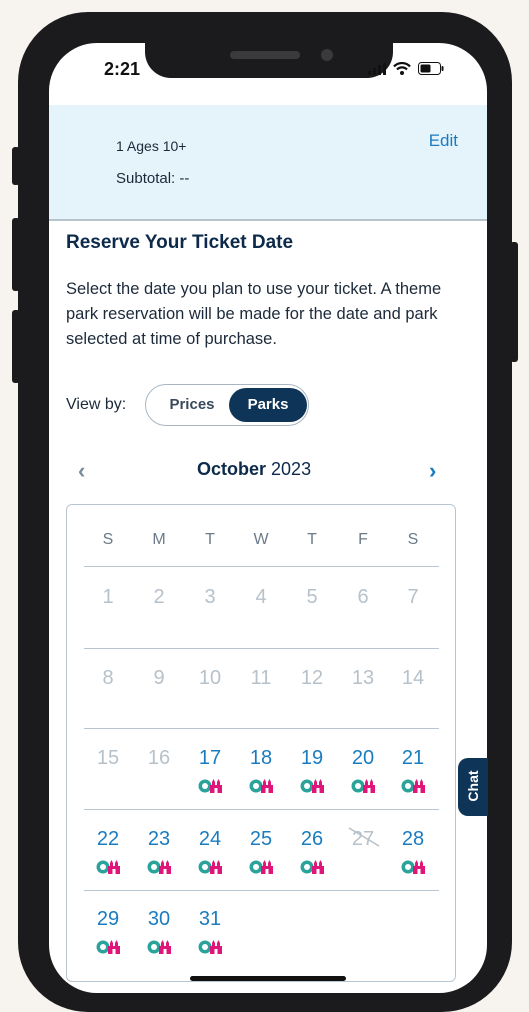 The height and width of the screenshot is (1012, 529). What do you see at coordinates (159, 839) in the screenshot?
I see `calendar-day-23: 23` at bounding box center [159, 839].